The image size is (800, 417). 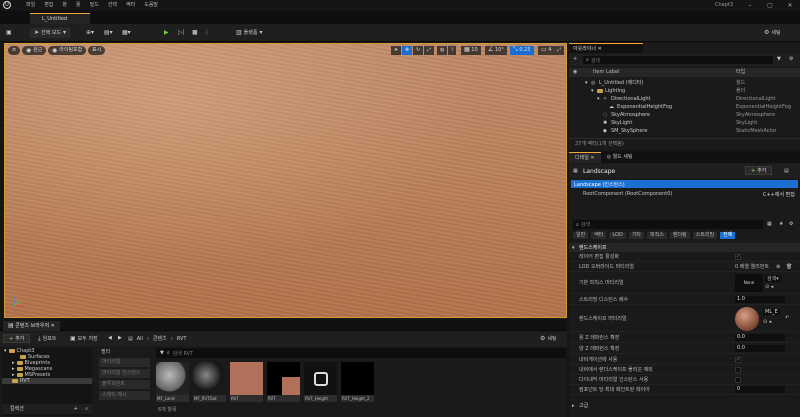 I want to click on filter-static-mesh: 스태틱 메시, so click(x=124, y=395).